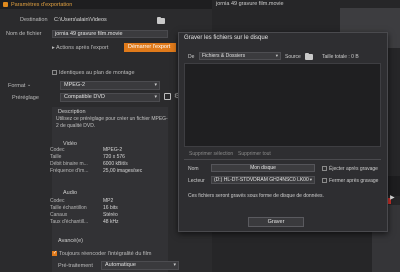 Image resolution: width=400 pixels, height=272 pixels. What do you see at coordinates (17, 86) in the screenshot?
I see `format-label: Format` at bounding box center [17, 86].